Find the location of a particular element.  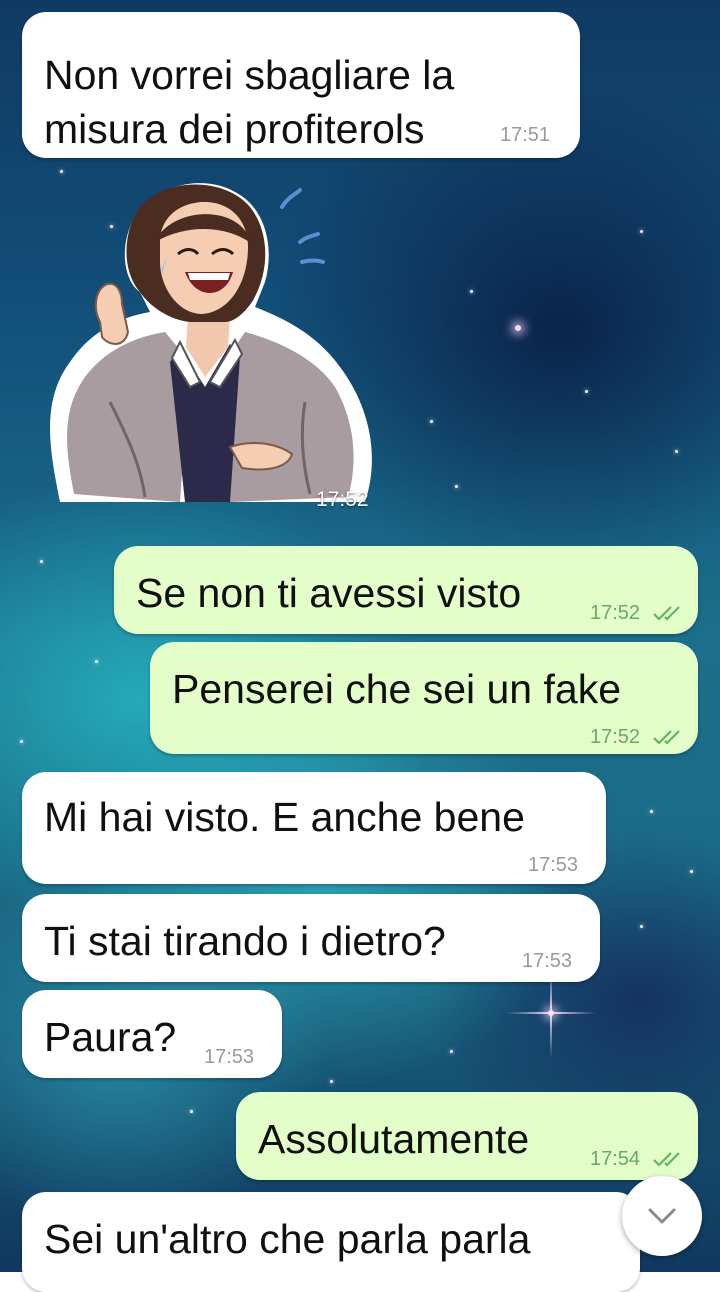

incoming-message: Mi hai visto. E anche bene 17:53 is located at coordinates (314, 828).